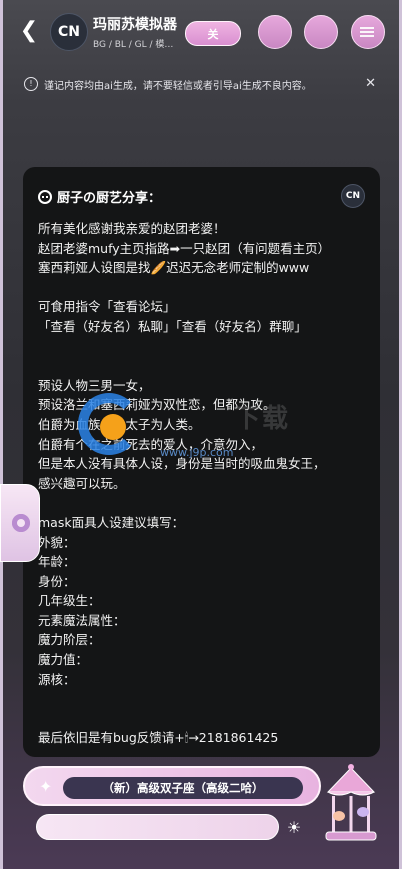 This screenshot has width=402, height=869. Describe the element at coordinates (213, 33) in the screenshot. I see `follow-button: 关` at that location.